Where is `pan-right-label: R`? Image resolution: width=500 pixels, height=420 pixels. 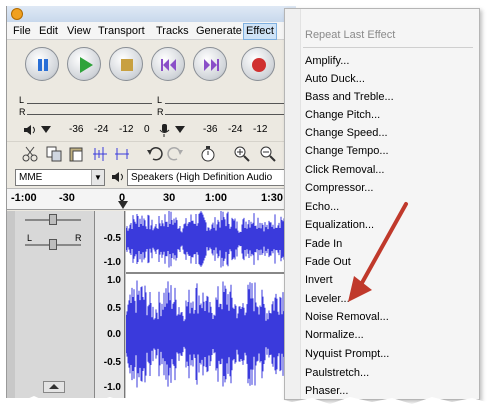 pan-right-label: R is located at coordinates (78, 238).